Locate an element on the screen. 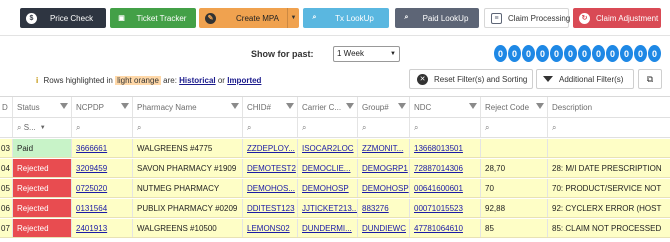  chid-filter-input: ⌕ is located at coordinates (270, 127).